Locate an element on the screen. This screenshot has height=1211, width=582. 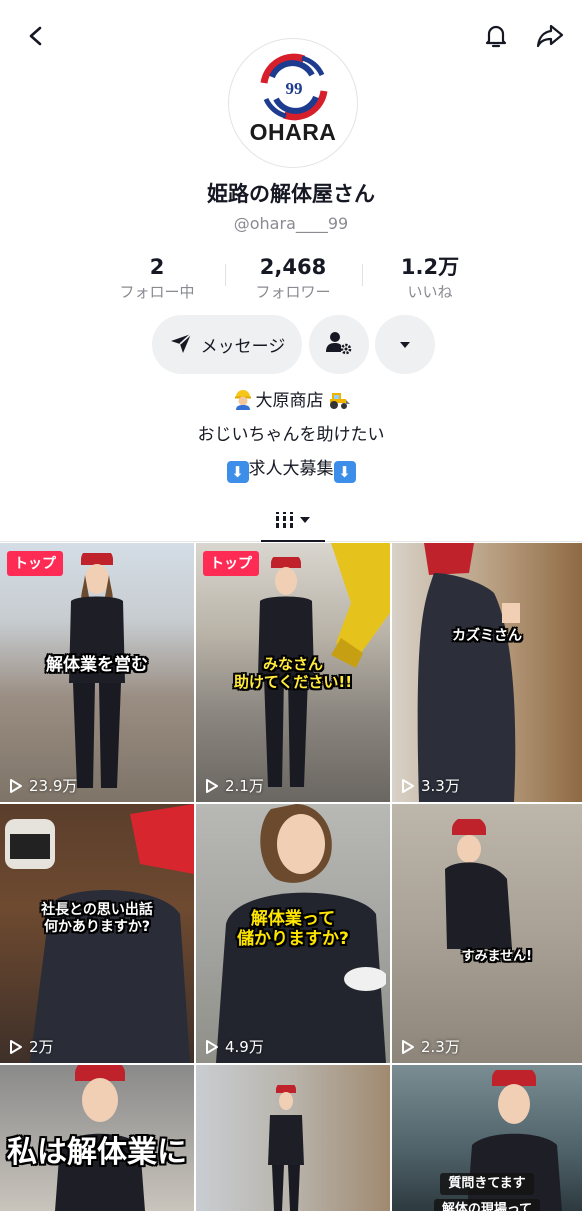
view-count: 2.1万 is located at coordinates (234, 785).